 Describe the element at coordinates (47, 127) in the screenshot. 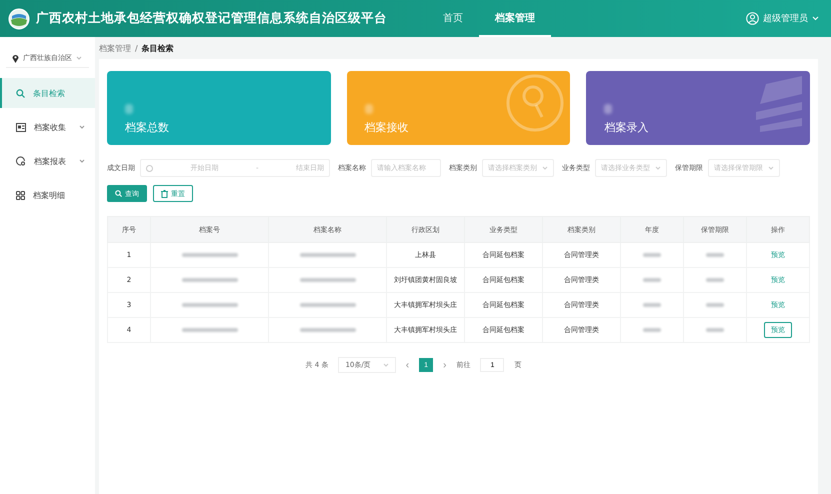

I see `sidebar-item: 档案收集` at that location.